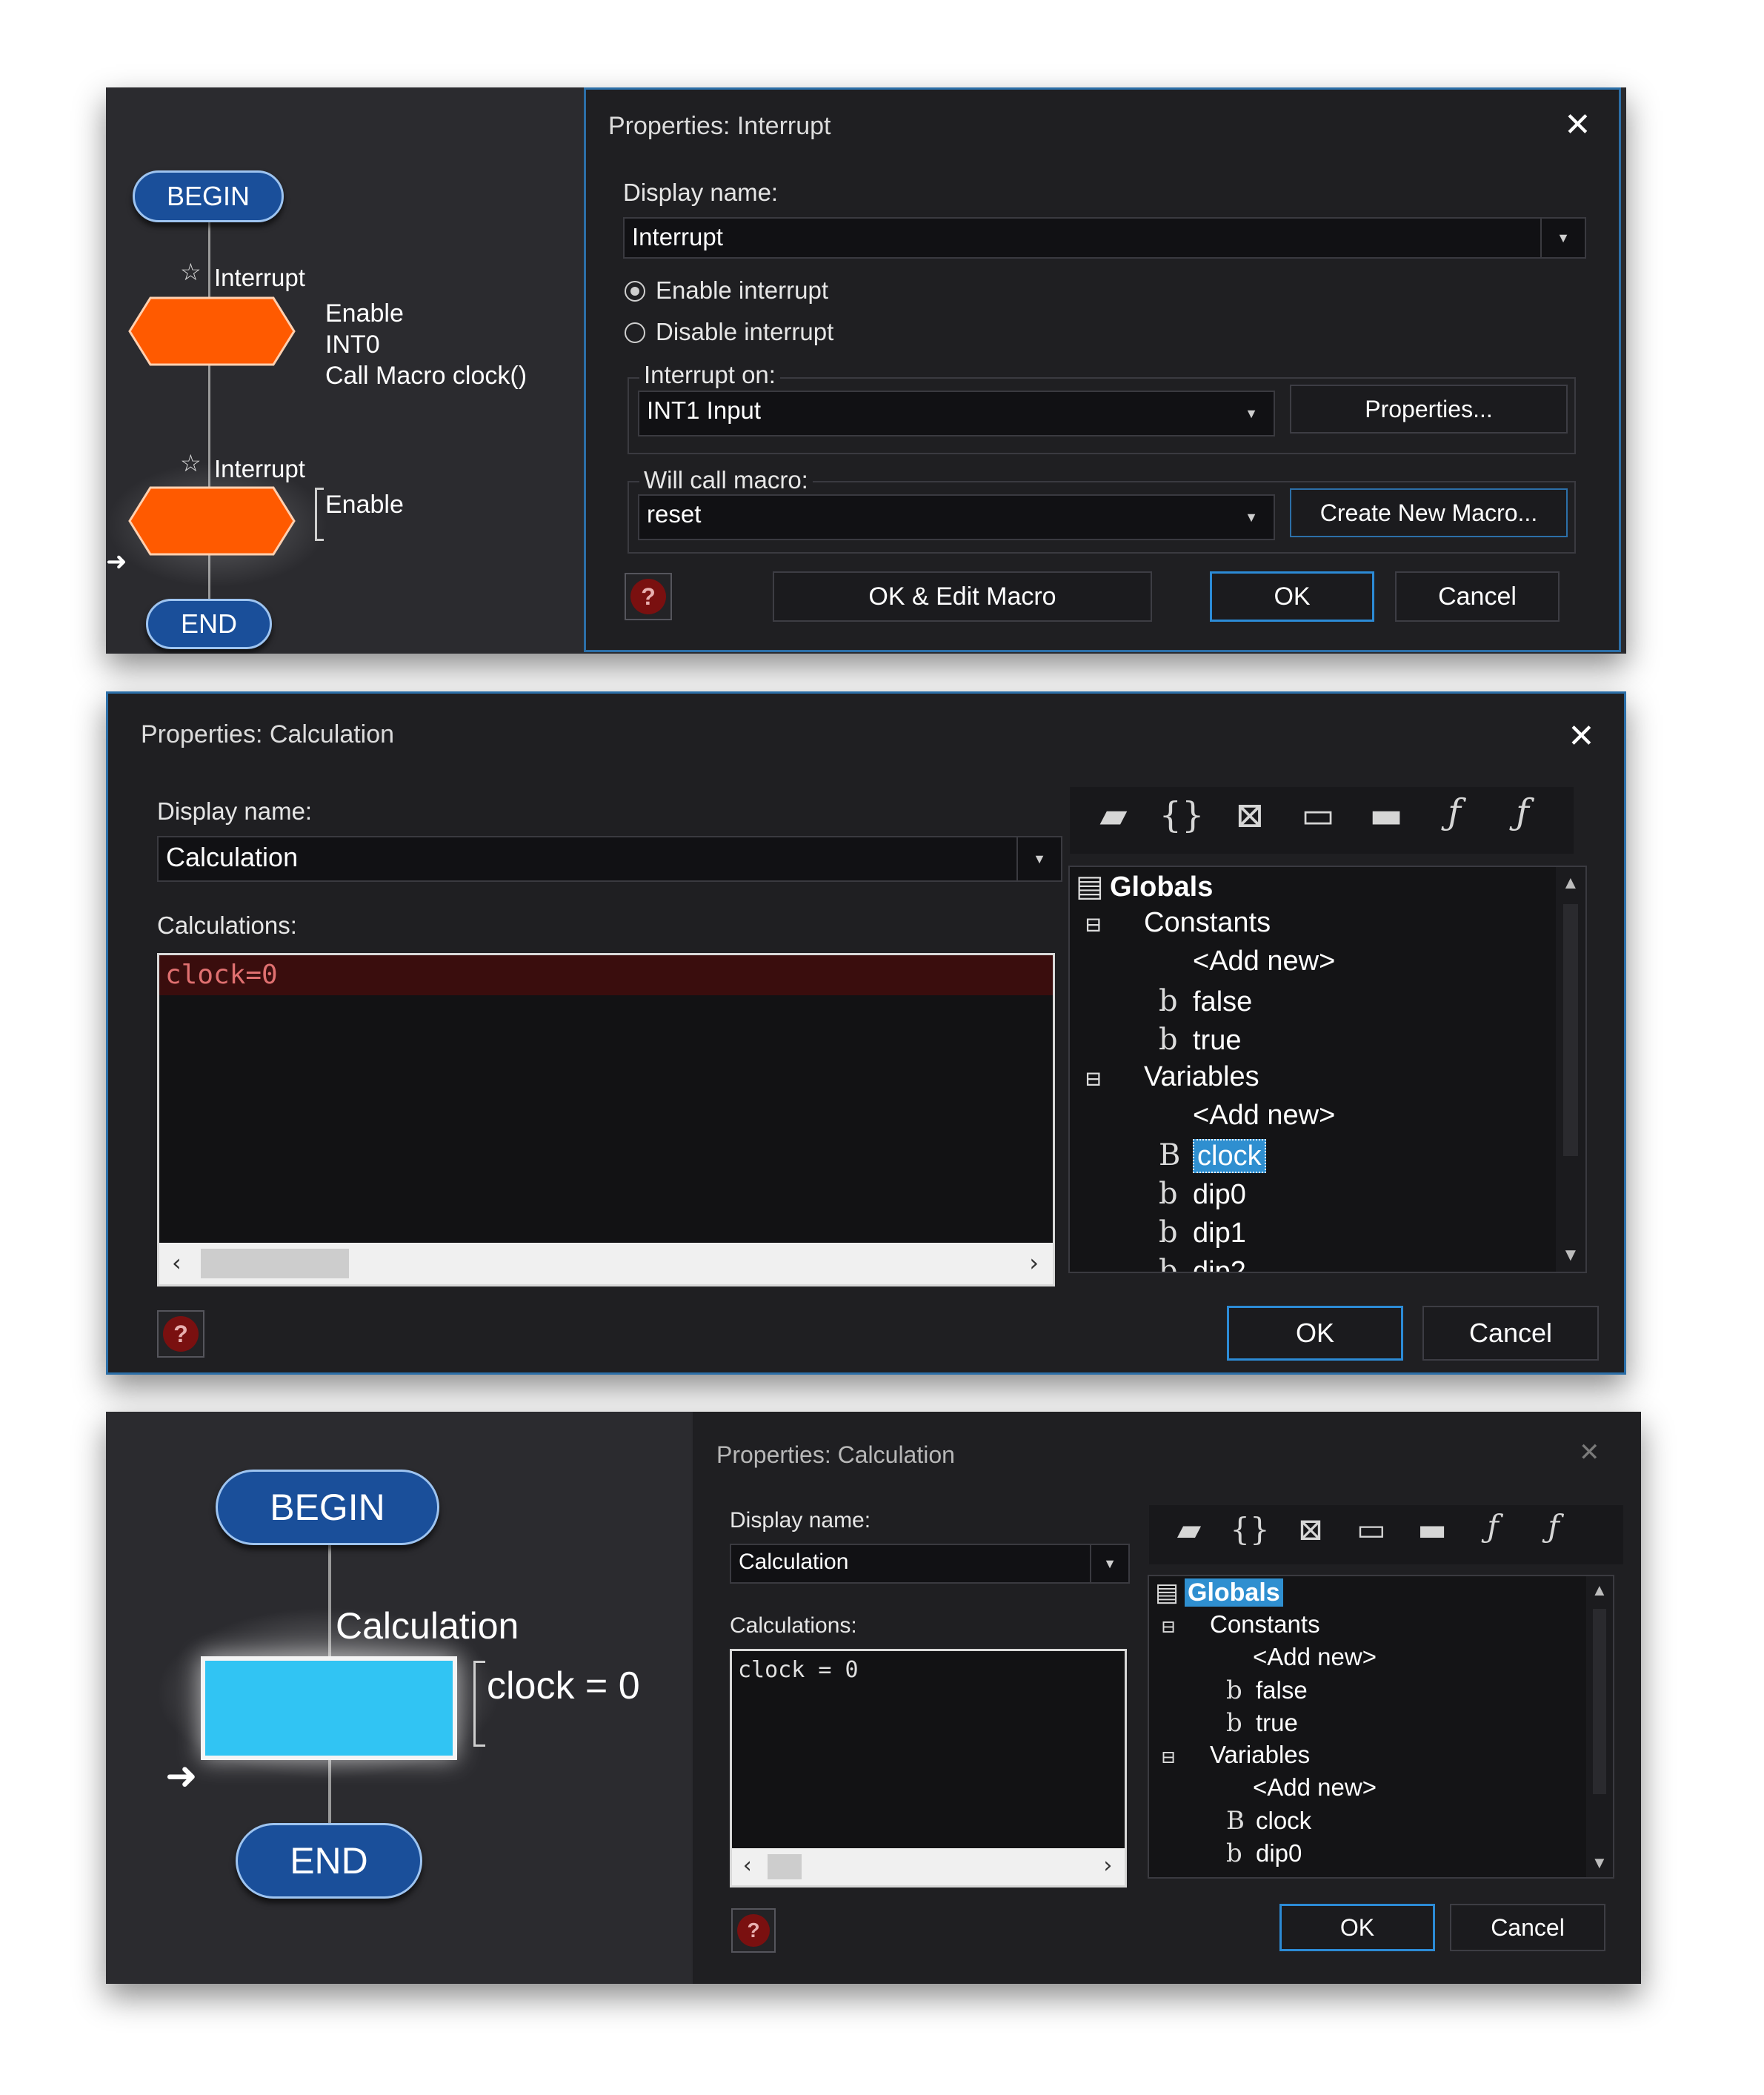 Image resolution: width=1764 pixels, height=2095 pixels. Describe the element at coordinates (1265, 1624) in the screenshot. I see `tree-constants-label: Constants` at that location.